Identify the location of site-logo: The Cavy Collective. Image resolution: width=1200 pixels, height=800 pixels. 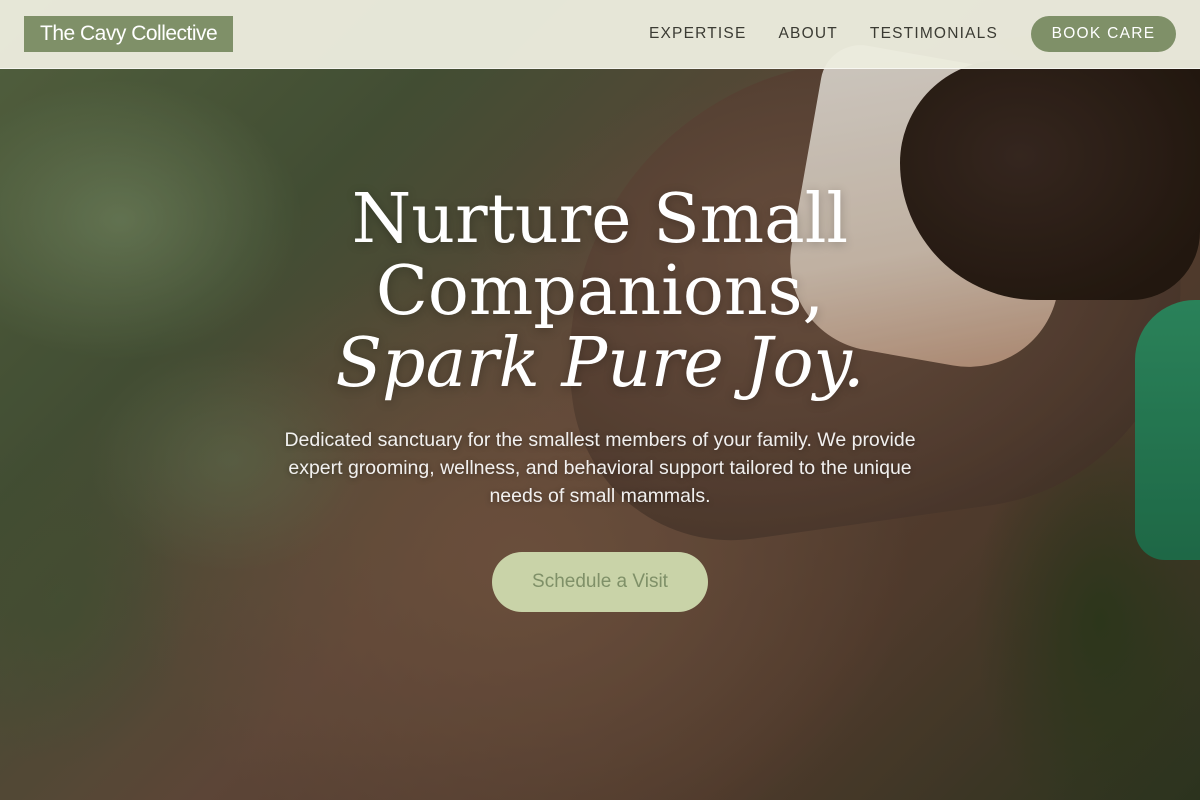
(129, 34).